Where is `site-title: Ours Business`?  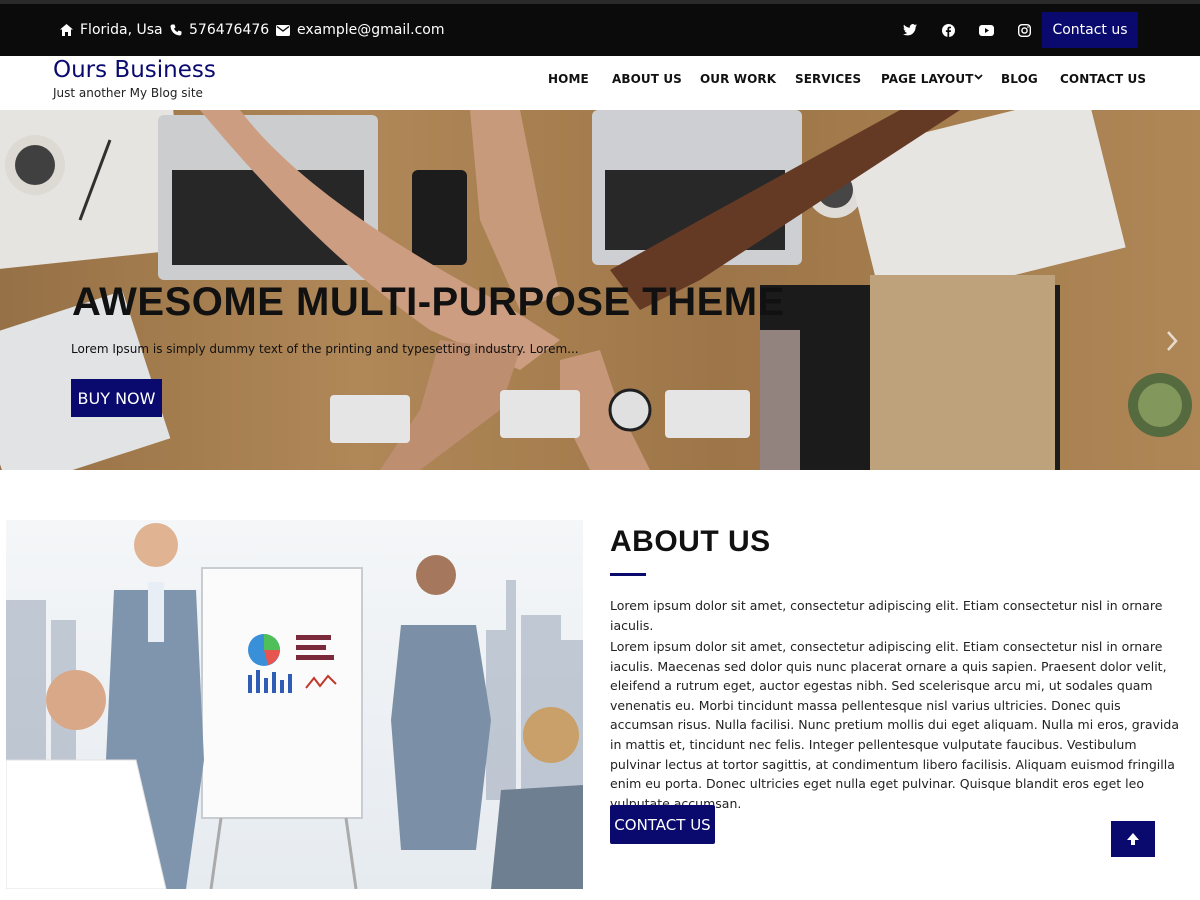
site-title: Ours Business is located at coordinates (134, 70).